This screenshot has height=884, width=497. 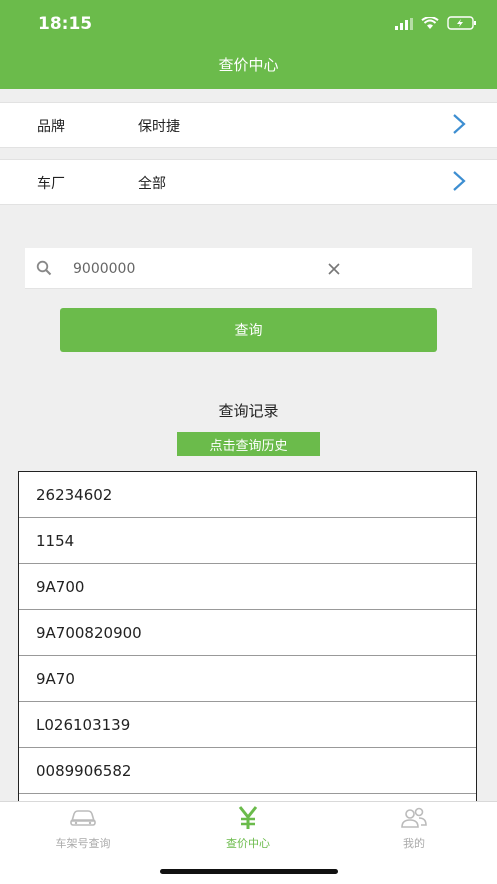 I want to click on car-icon, so click(x=83, y=821).